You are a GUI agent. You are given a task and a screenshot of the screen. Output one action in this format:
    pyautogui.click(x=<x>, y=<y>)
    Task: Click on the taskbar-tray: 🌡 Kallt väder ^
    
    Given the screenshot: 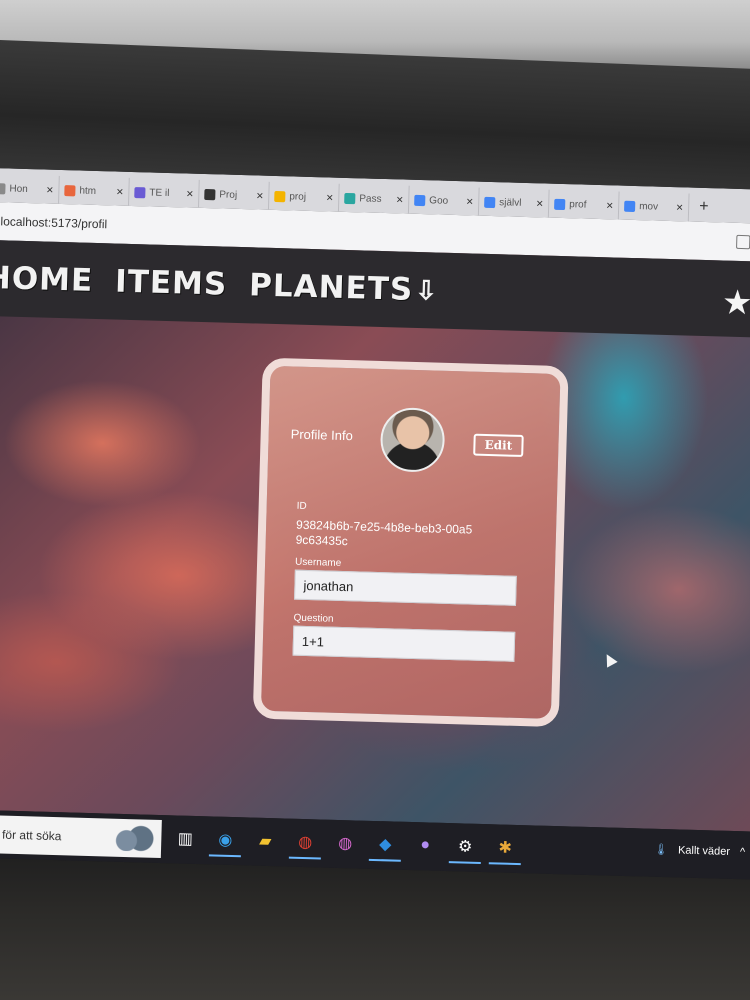 What is the action you would take?
    pyautogui.click(x=699, y=851)
    